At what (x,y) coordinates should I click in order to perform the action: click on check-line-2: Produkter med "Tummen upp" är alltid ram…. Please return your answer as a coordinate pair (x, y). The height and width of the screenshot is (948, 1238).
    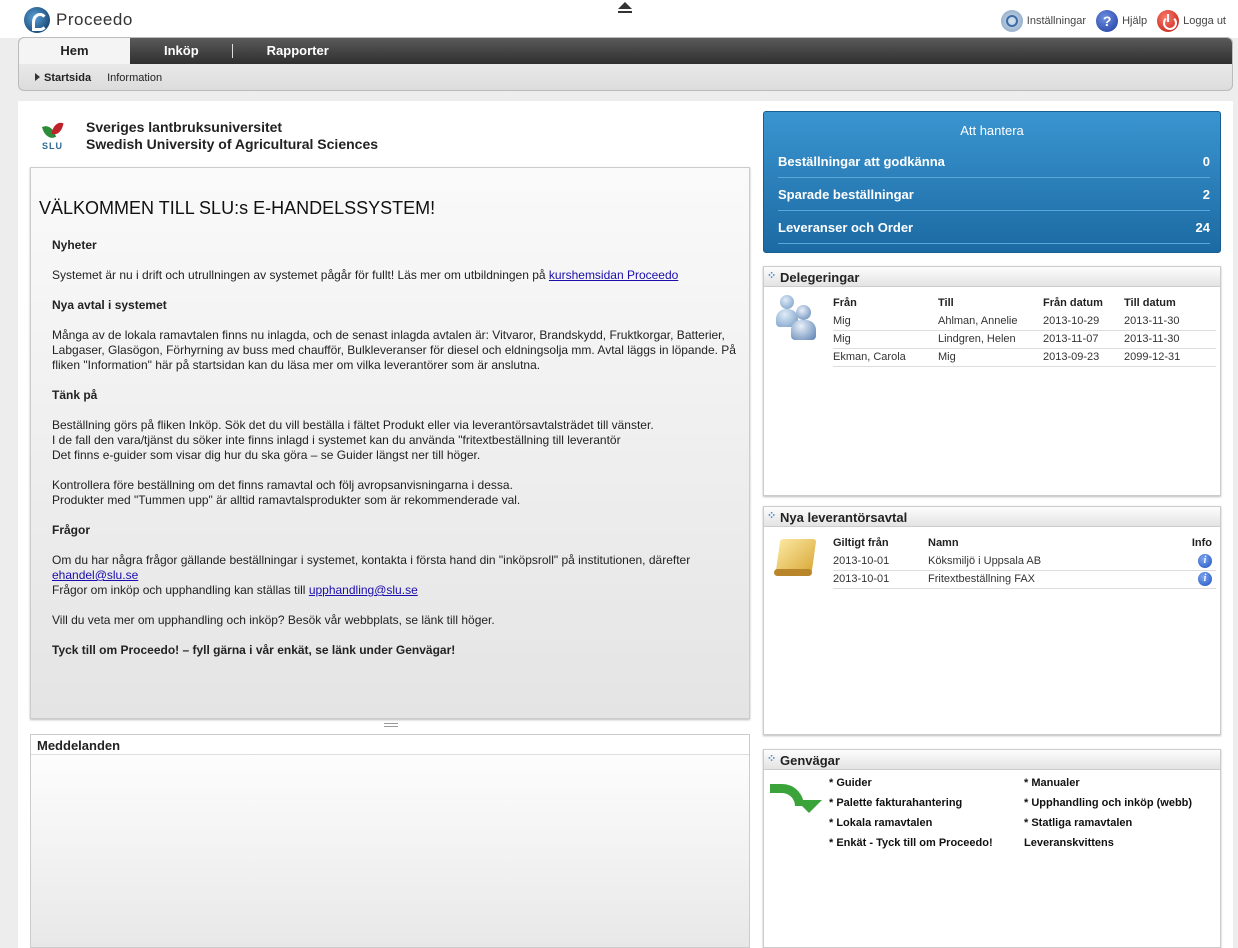
    Looking at the image, I should click on (286, 500).